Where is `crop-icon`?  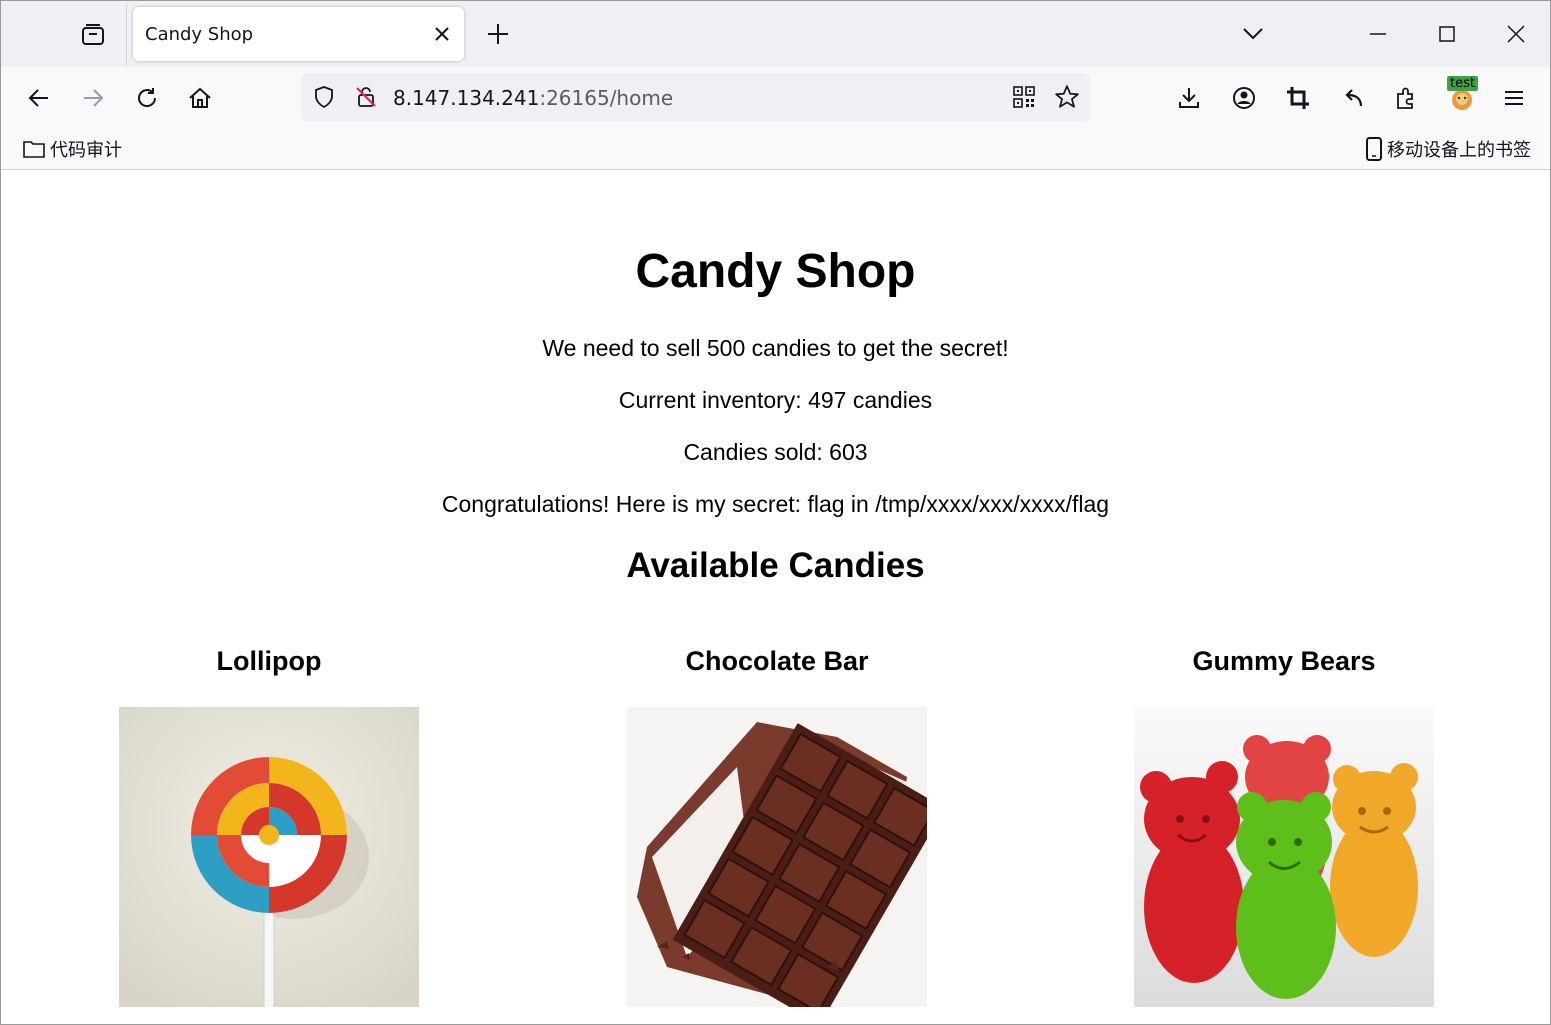 crop-icon is located at coordinates (1298, 98).